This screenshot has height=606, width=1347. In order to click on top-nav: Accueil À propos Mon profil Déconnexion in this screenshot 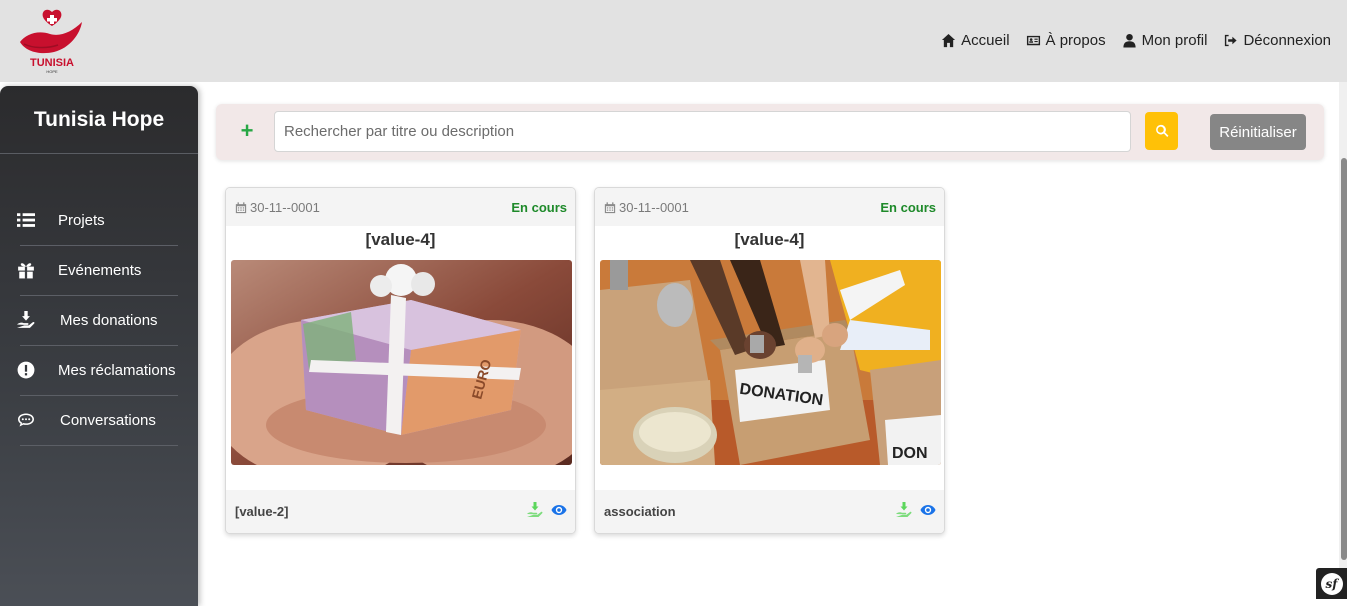, I will do `click(1136, 40)`.